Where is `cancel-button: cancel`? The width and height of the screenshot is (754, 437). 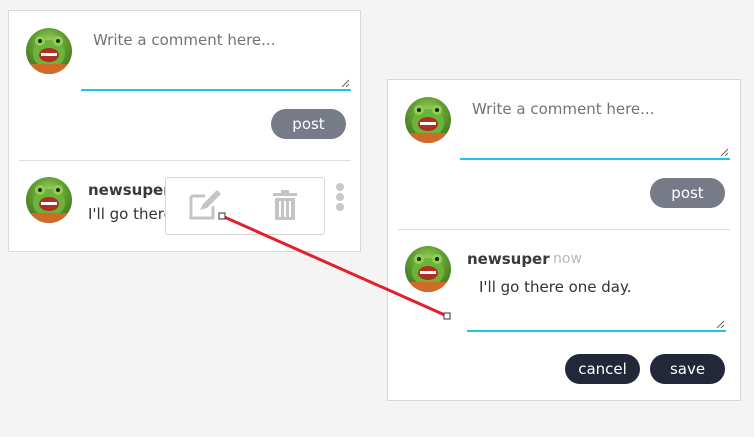 cancel-button: cancel is located at coordinates (602, 369).